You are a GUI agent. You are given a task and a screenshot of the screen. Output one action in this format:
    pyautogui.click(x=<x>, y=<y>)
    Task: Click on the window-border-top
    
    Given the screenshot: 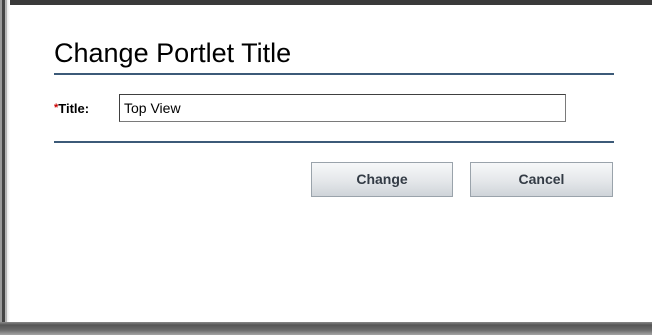 What is the action you would take?
    pyautogui.click(x=326, y=2)
    